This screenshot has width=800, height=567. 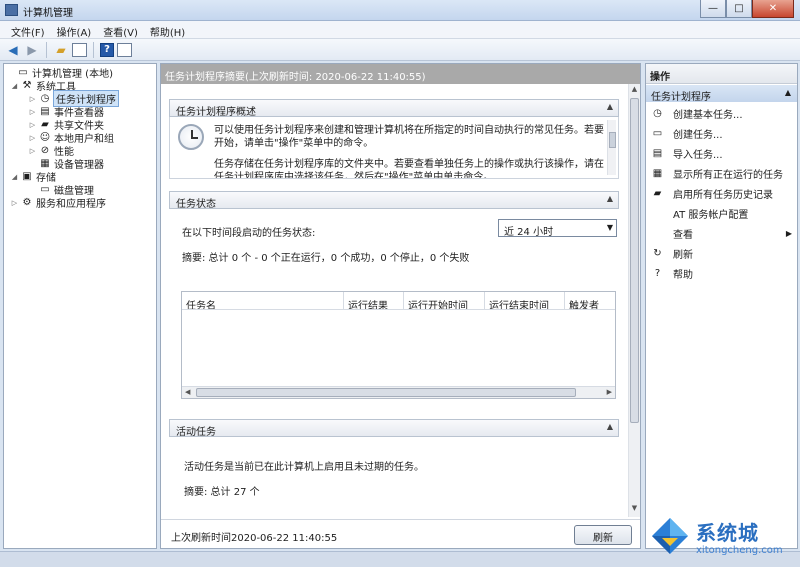 I want to click on column-header: 任务名, so click(x=263, y=300).